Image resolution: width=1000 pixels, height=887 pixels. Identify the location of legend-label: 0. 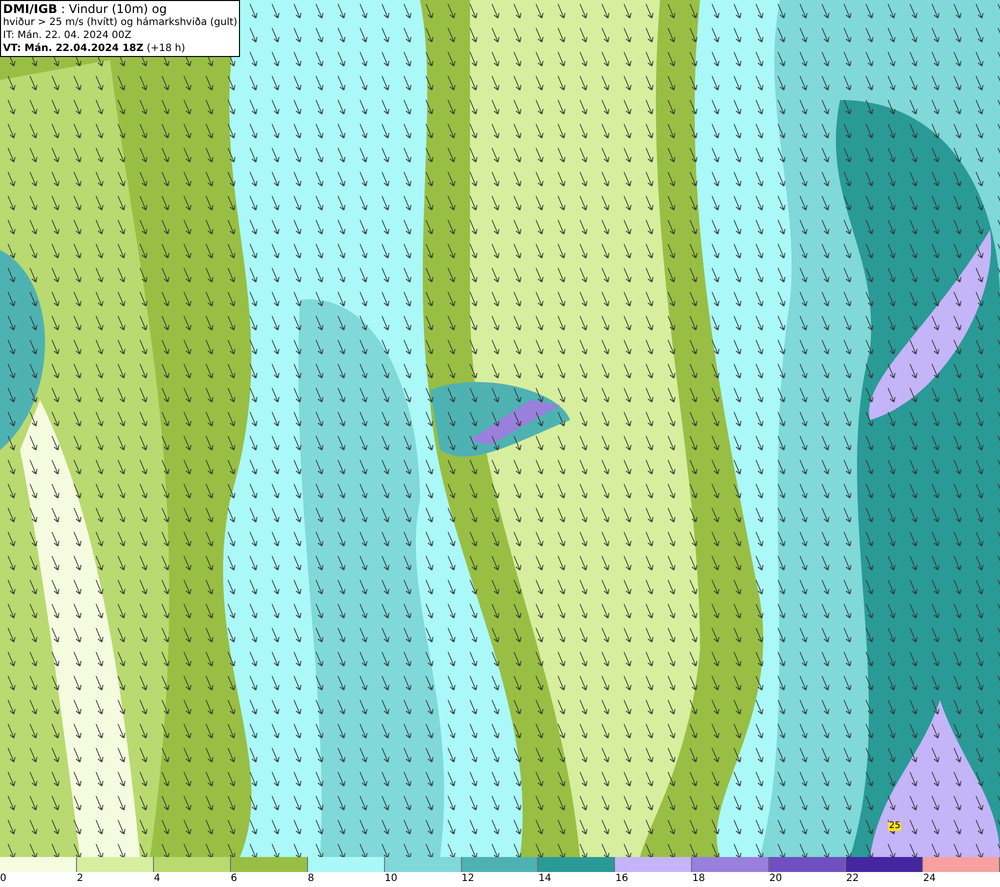
(3, 879).